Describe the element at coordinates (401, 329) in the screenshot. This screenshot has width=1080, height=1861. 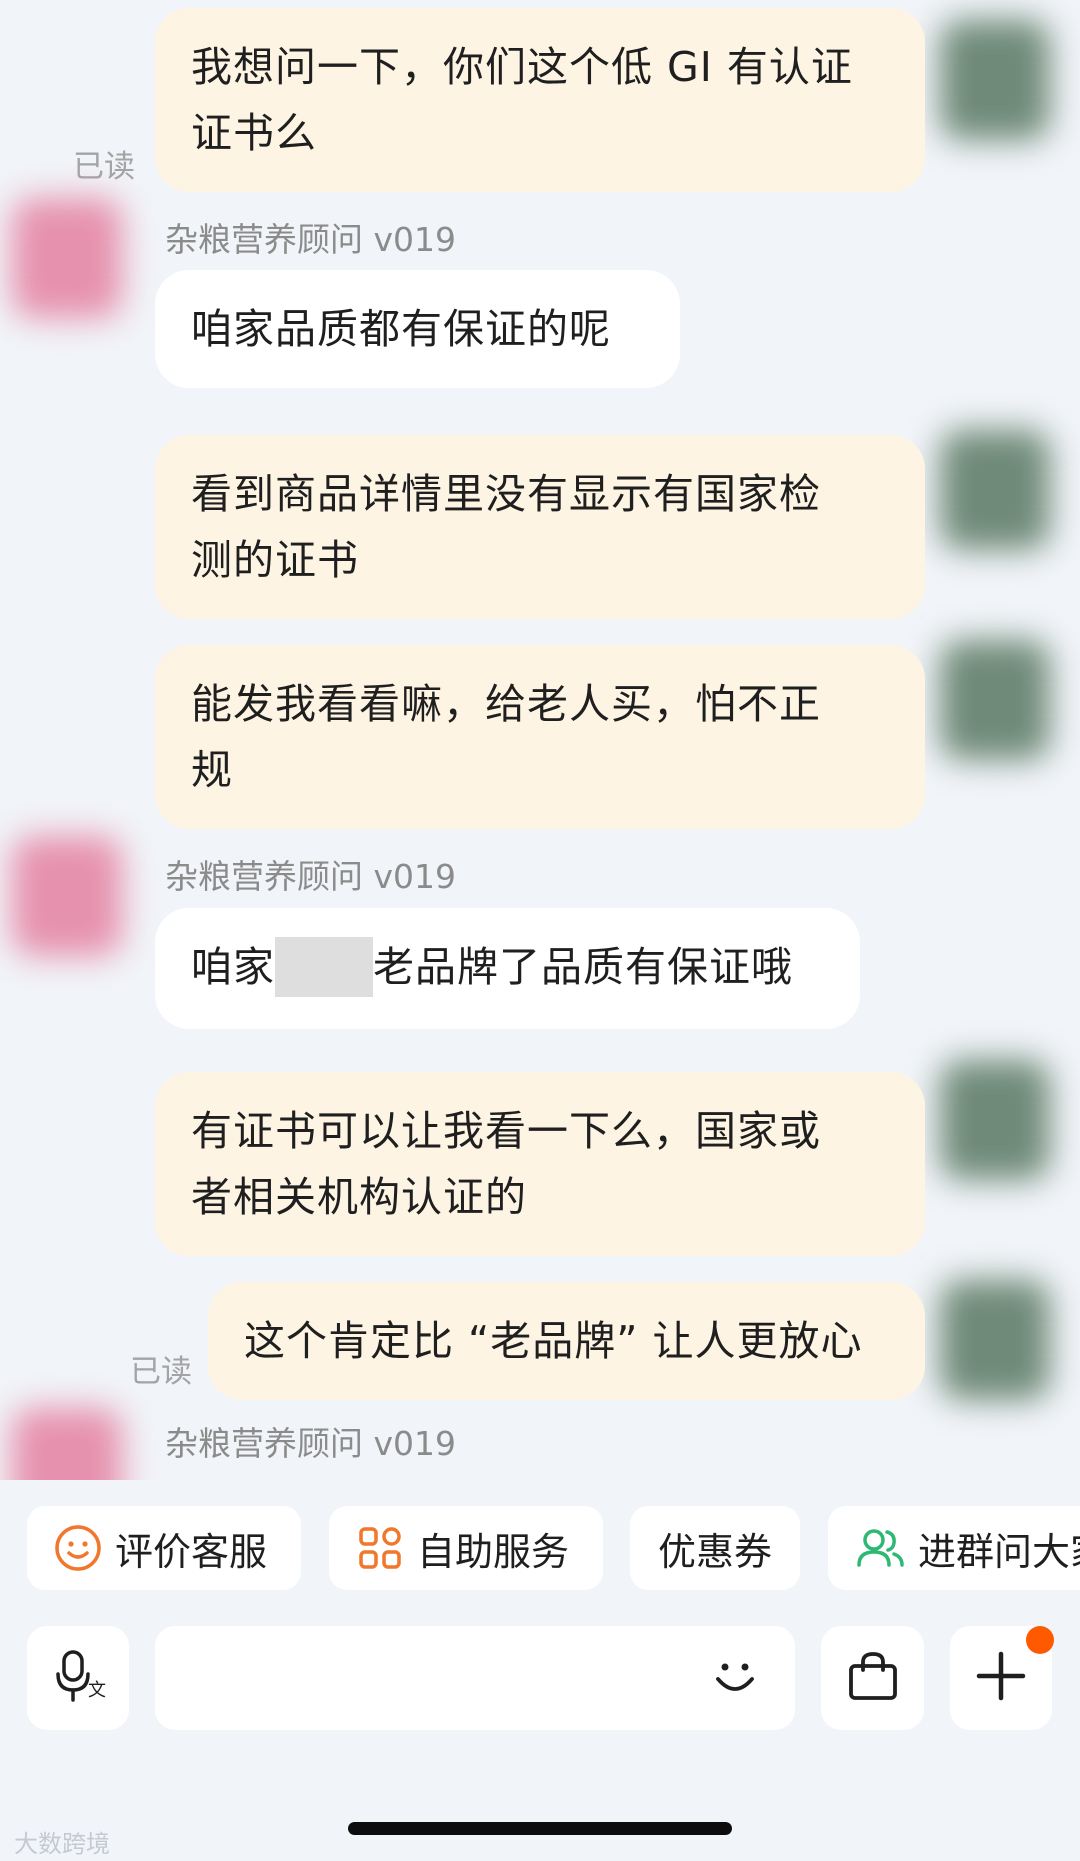
I see `message-text: 咱家品质都有保证的呢` at that location.